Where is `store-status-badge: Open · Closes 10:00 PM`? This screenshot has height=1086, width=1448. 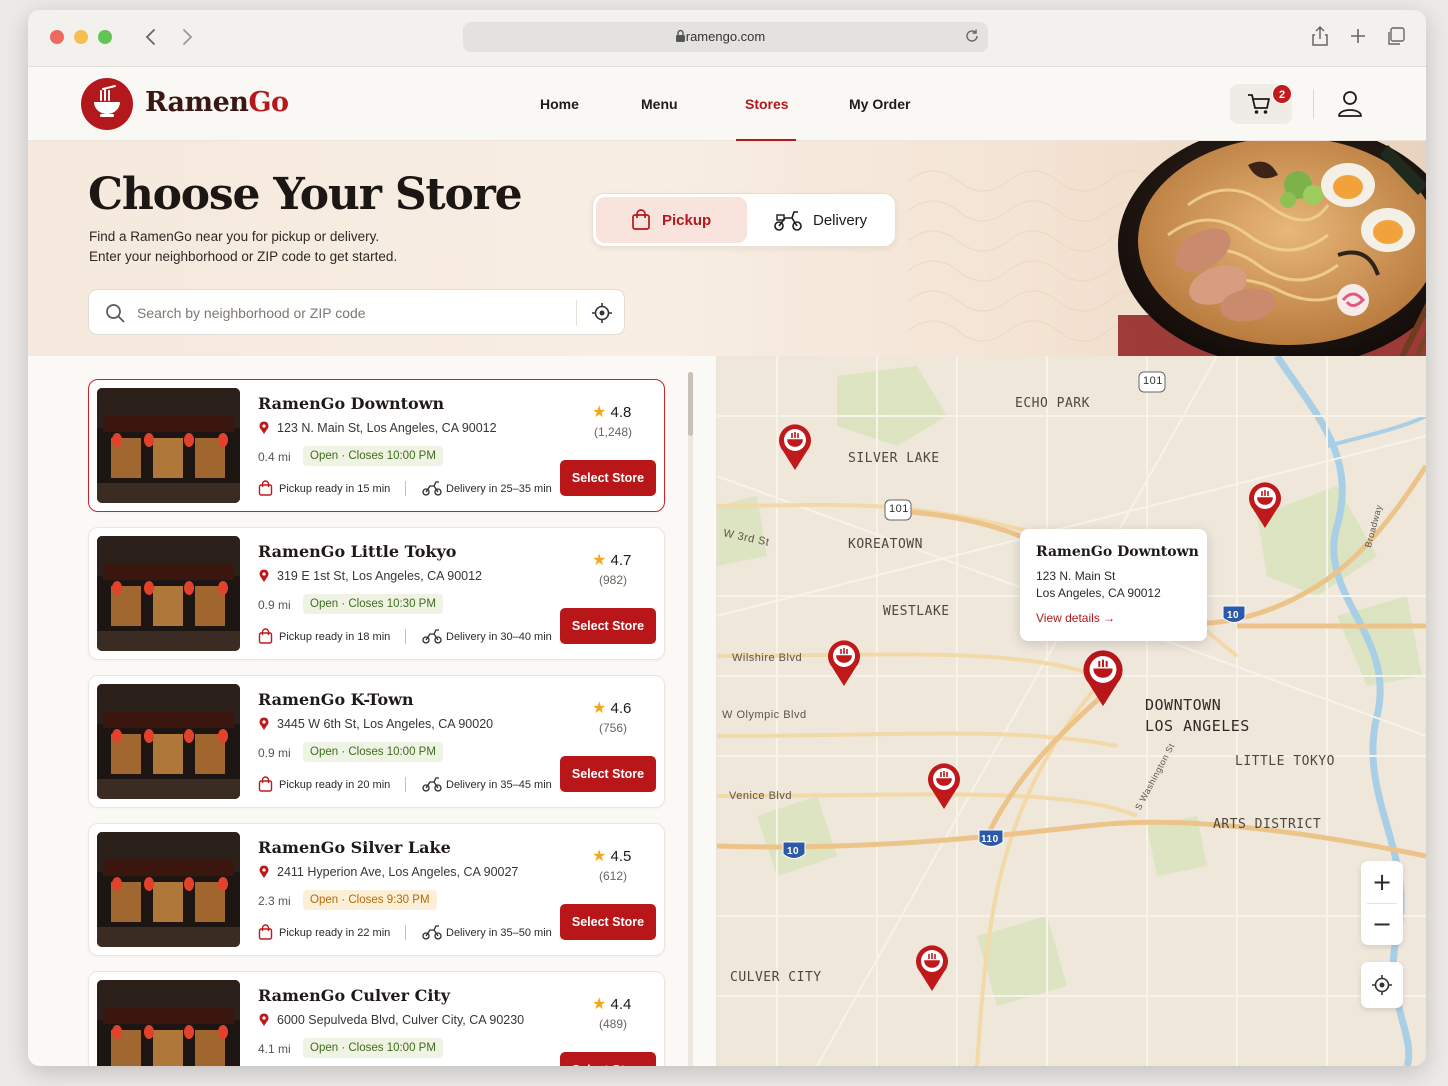
store-status-badge: Open · Closes 10:00 PM is located at coordinates (373, 456).